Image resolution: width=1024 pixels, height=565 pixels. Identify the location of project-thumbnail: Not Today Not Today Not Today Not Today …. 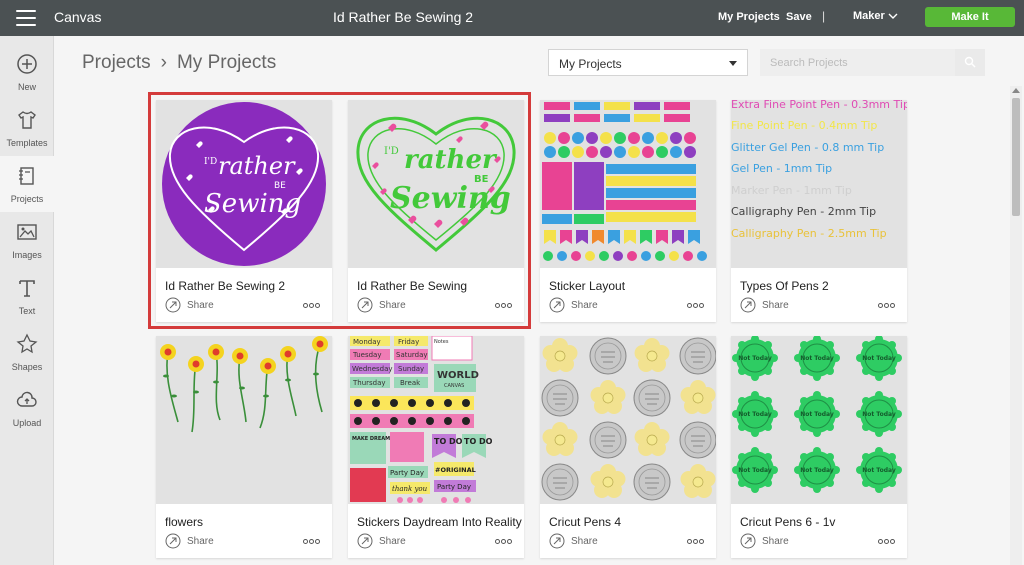
(819, 420).